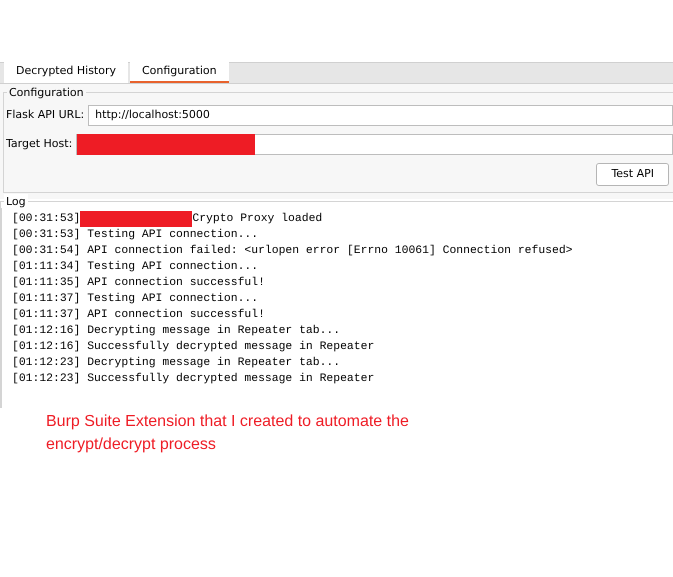  What do you see at coordinates (66, 72) in the screenshot?
I see `tab: Decrypted History` at bounding box center [66, 72].